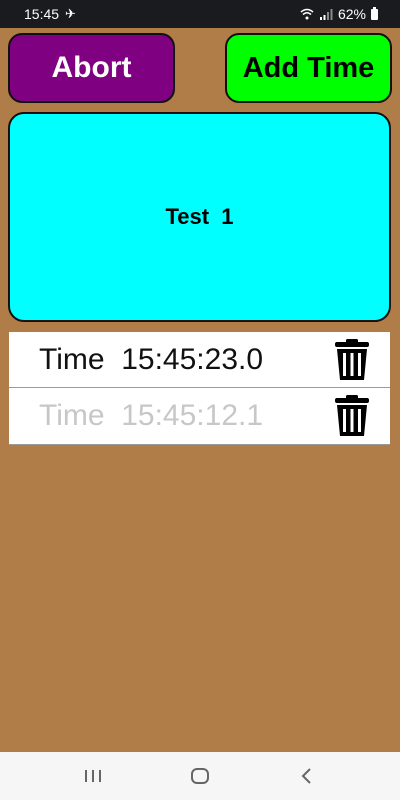  Describe the element at coordinates (42, 14) in the screenshot. I see `status-time: 15:45` at that location.